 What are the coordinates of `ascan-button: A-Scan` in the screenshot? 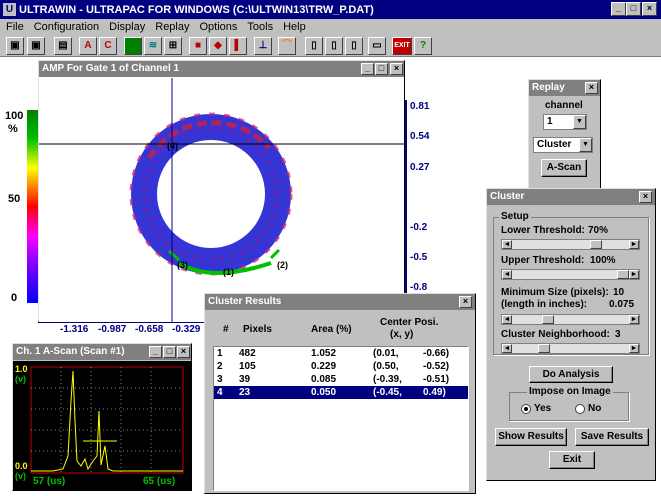 It's located at (564, 168).